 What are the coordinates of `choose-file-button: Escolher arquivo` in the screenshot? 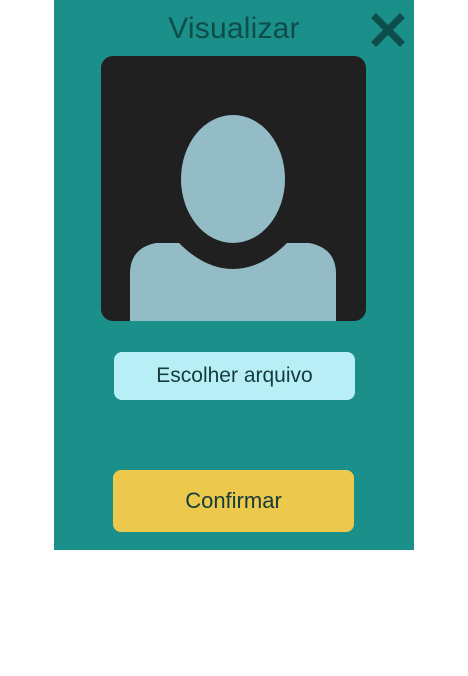 It's located at (234, 376).